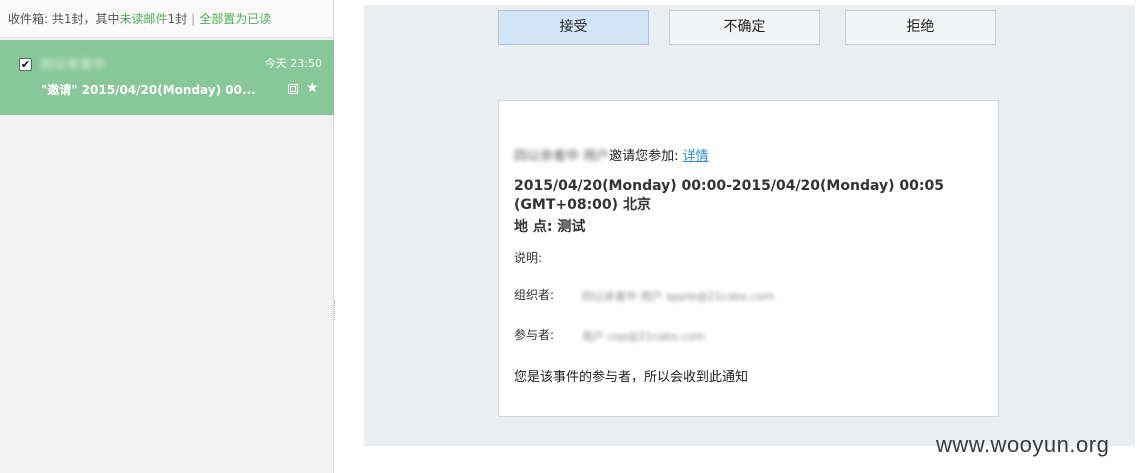  What do you see at coordinates (312, 88) in the screenshot?
I see `star-icon: ★` at bounding box center [312, 88].